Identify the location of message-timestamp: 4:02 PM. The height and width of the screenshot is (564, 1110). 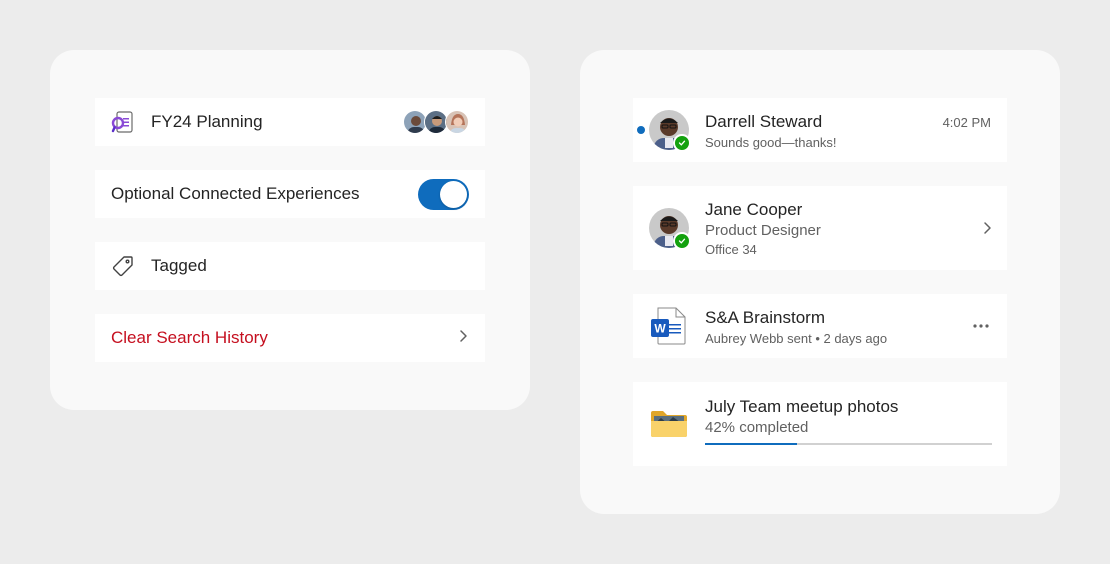
(966, 122).